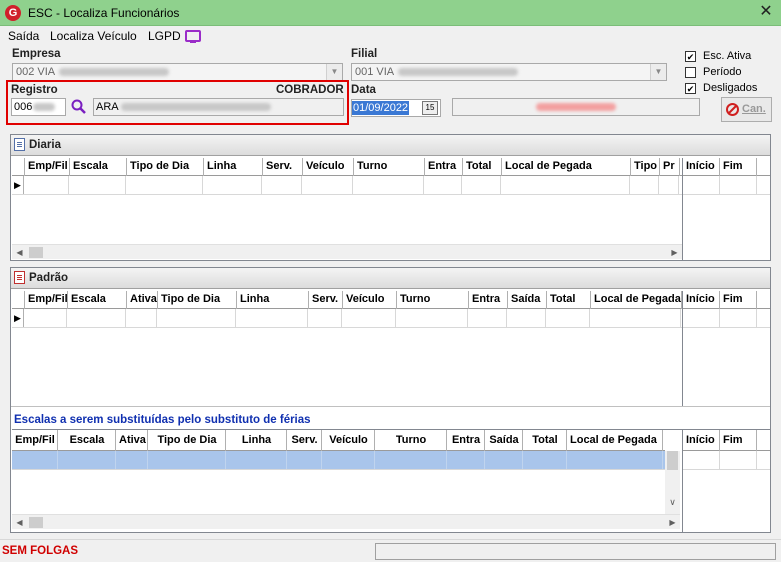  Describe the element at coordinates (338, 460) in the screenshot. I see `table-row-selected` at that location.